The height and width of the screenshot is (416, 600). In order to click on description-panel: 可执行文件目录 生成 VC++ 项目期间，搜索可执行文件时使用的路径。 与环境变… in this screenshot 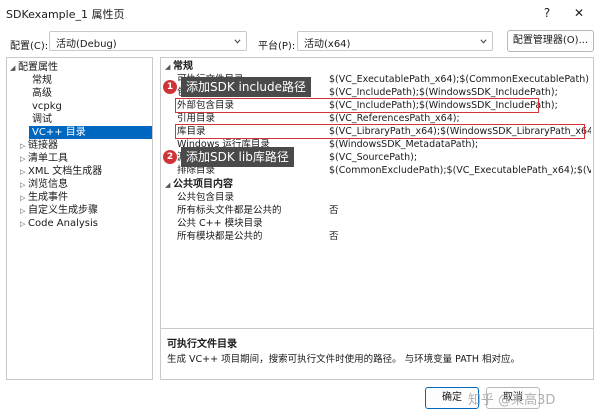, I will do `click(377, 353)`.